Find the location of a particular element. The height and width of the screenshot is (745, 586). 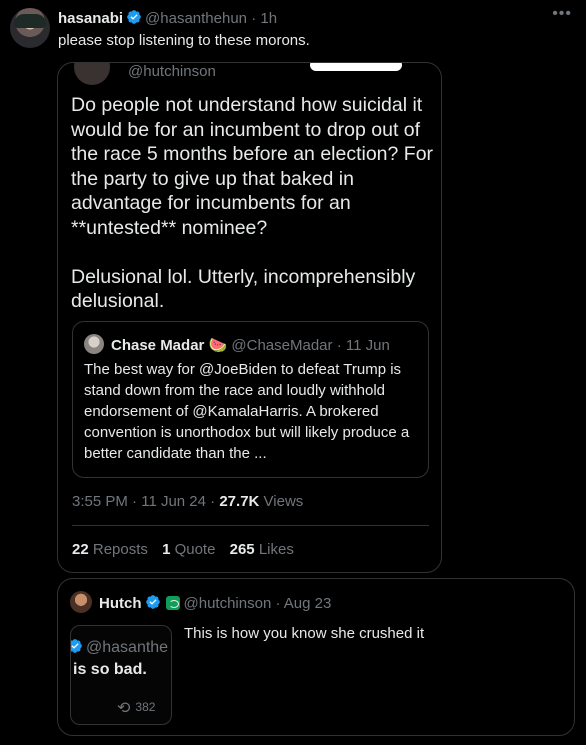

likes-label: Likes is located at coordinates (276, 549).